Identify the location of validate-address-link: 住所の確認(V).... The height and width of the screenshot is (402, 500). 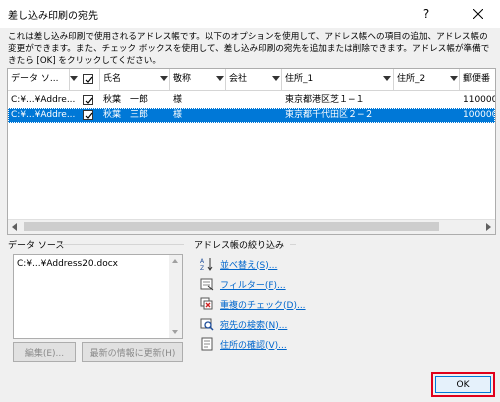
(253, 344).